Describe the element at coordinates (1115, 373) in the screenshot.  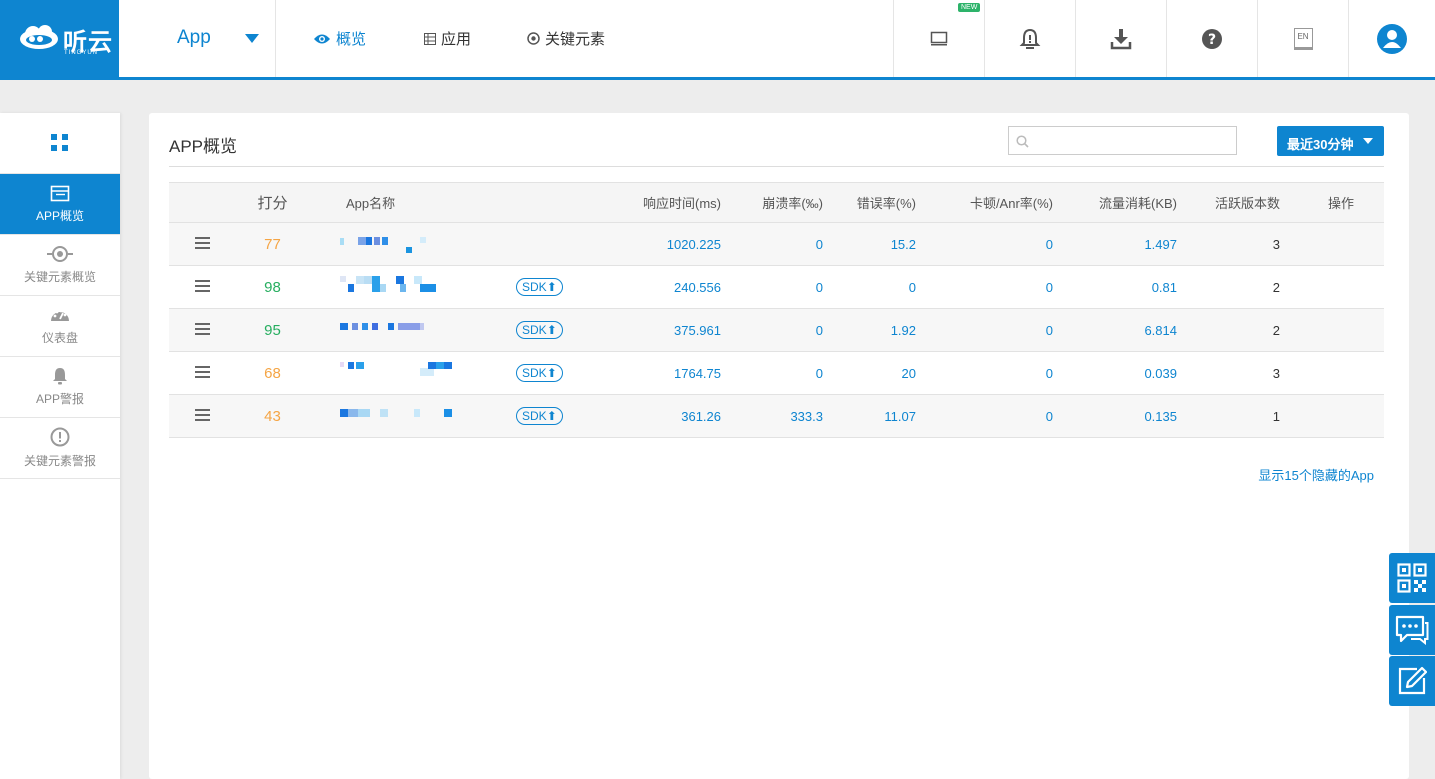
I see `traffic-cell: 0.039` at that location.